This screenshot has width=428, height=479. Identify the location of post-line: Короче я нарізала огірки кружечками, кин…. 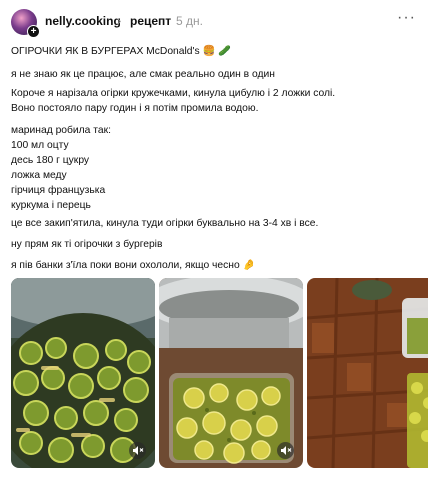
(173, 93).